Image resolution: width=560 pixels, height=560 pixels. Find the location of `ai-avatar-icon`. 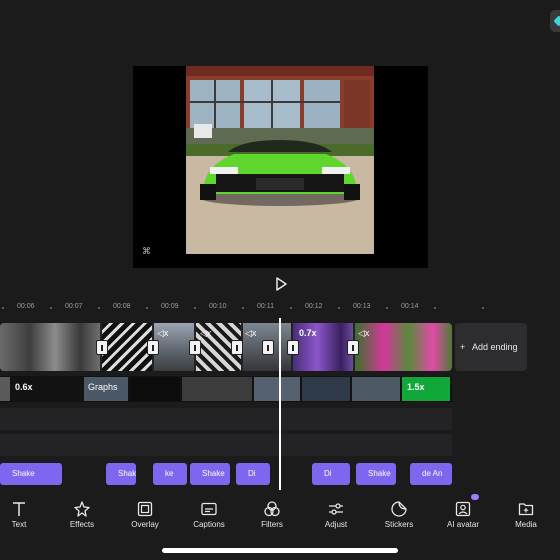

ai-avatar-icon is located at coordinates (463, 509).